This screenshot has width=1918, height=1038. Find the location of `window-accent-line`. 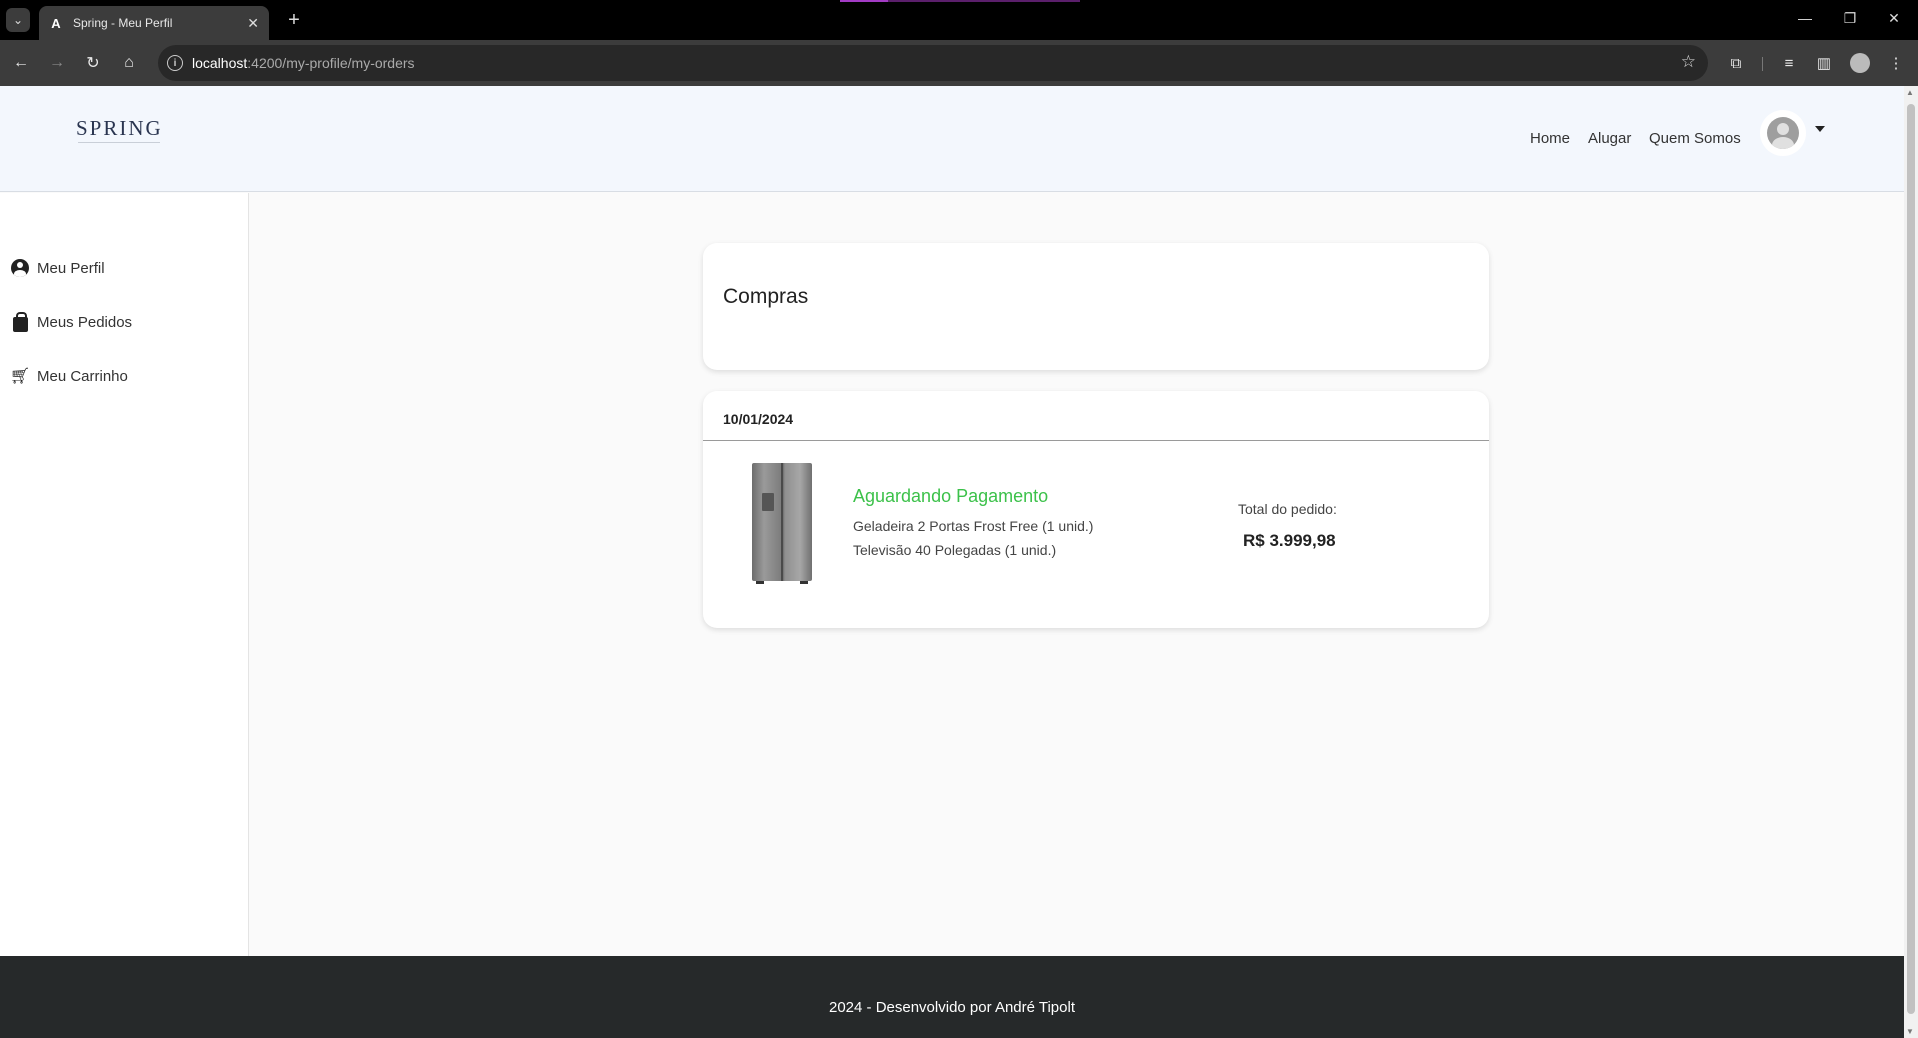

window-accent-line is located at coordinates (960, 1).